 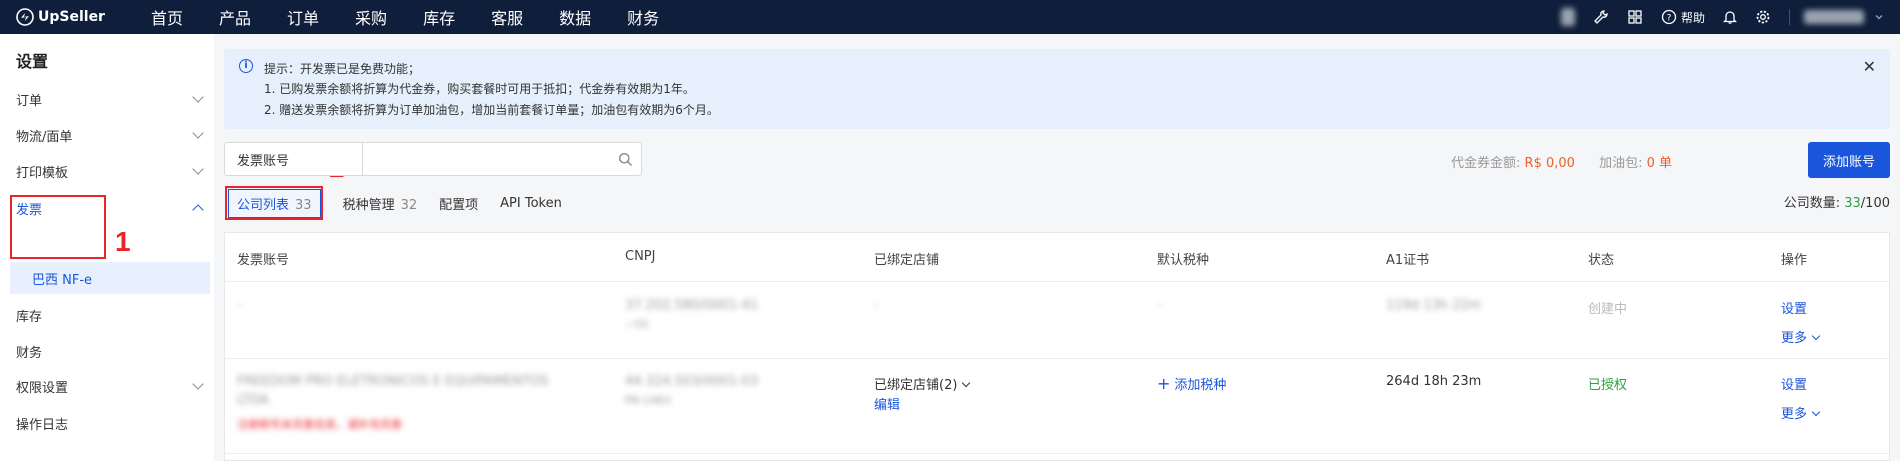 I want to click on row2-add-tax-button: + 添加税种, so click(x=1191, y=383).